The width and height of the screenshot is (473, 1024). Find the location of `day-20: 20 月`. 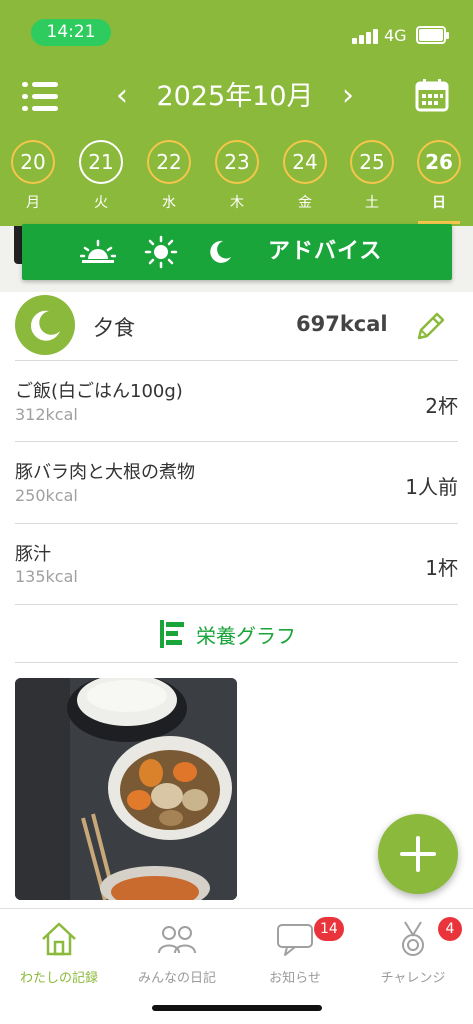

day-20: 20 月 is located at coordinates (33, 179).